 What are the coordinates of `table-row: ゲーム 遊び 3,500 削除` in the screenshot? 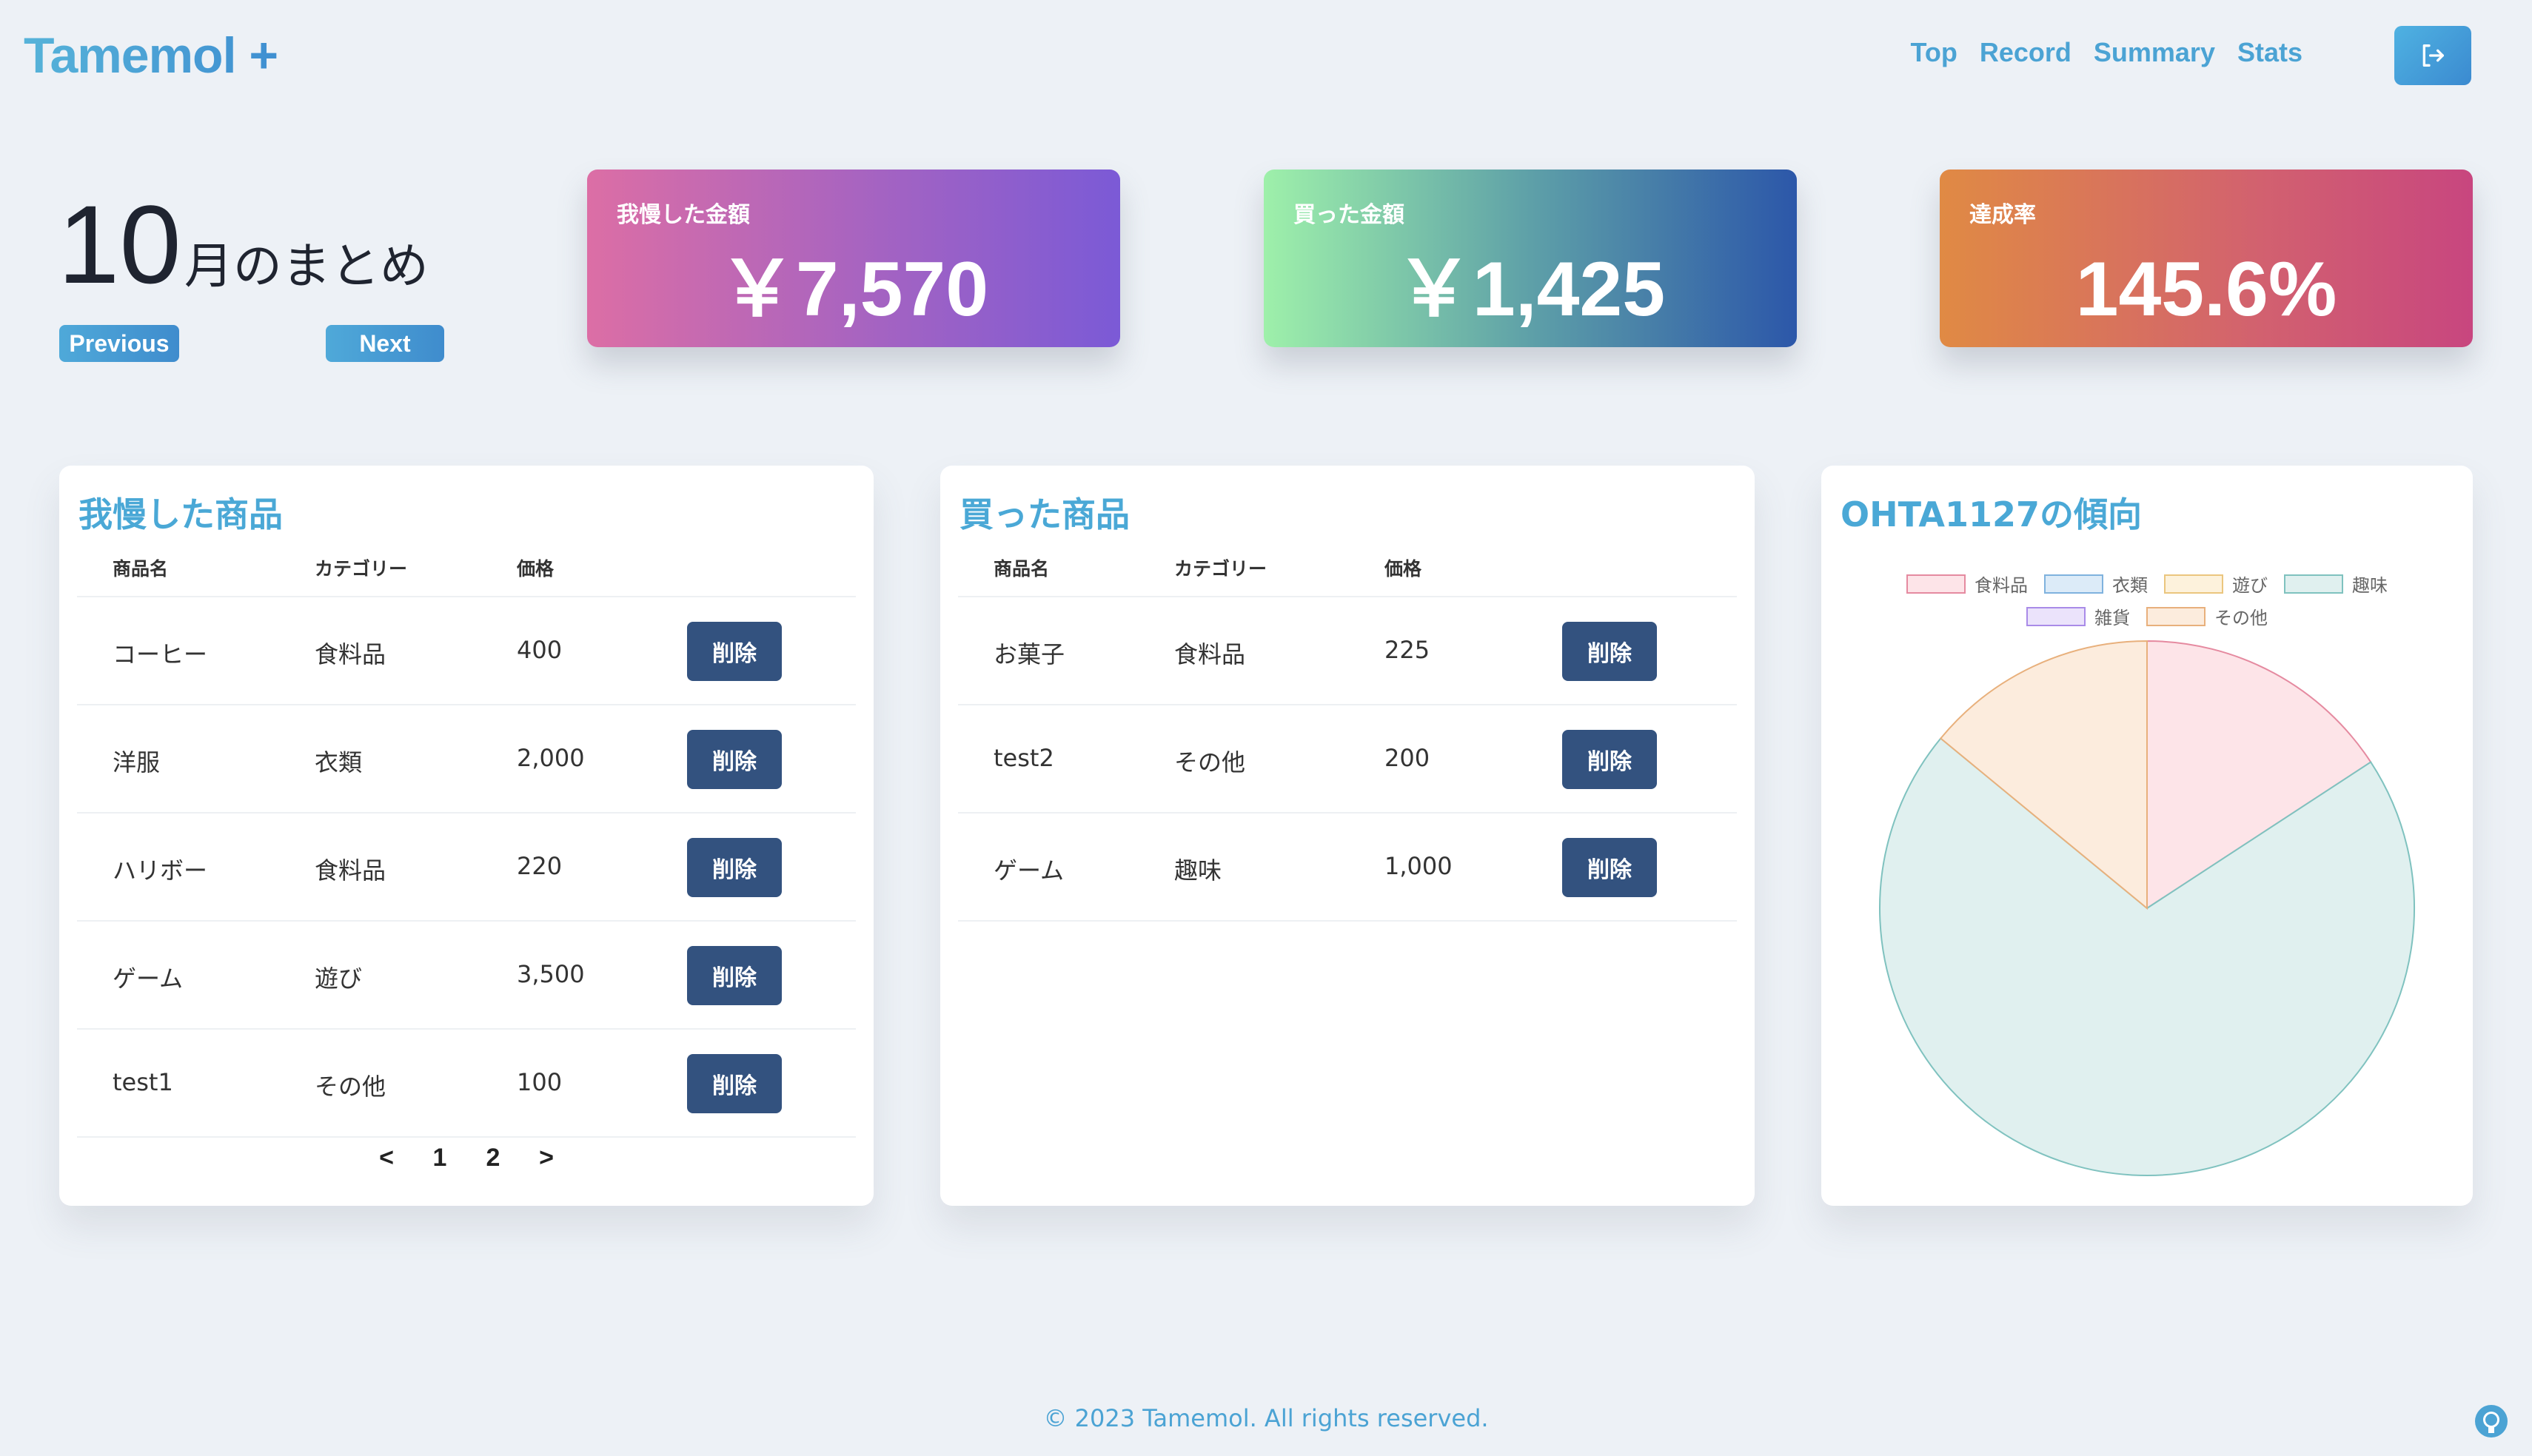 It's located at (466, 974).